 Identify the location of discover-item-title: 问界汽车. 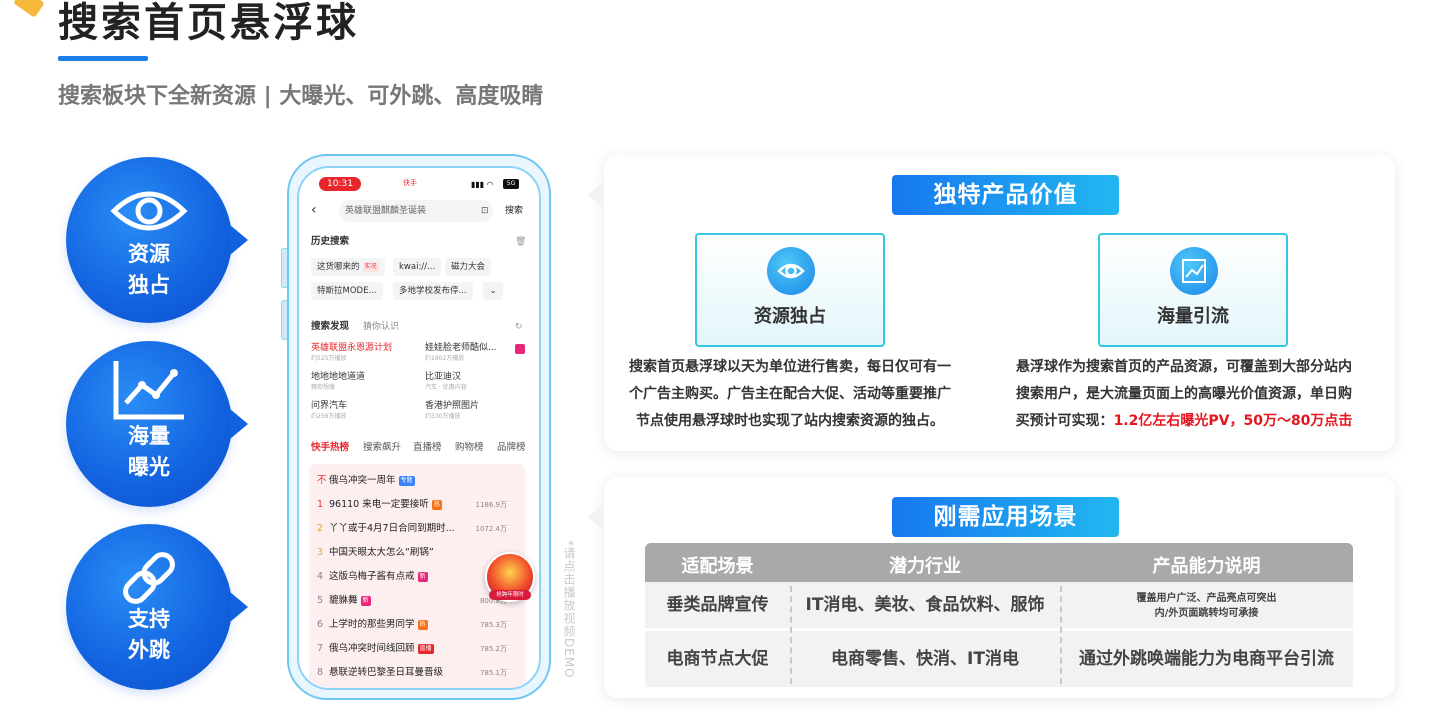
(329, 406).